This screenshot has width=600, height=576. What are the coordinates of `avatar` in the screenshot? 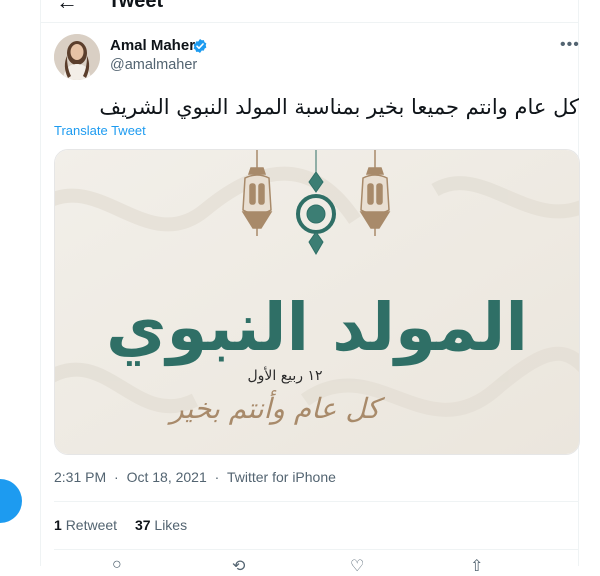 It's located at (77, 57).